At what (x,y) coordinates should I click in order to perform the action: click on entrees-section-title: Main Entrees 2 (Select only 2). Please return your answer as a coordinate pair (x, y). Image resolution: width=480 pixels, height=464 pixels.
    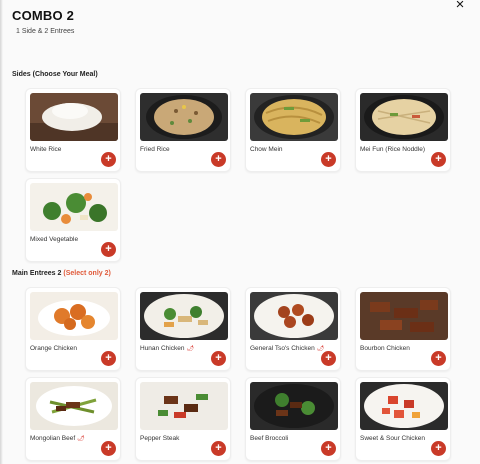
    Looking at the image, I should click on (61, 273).